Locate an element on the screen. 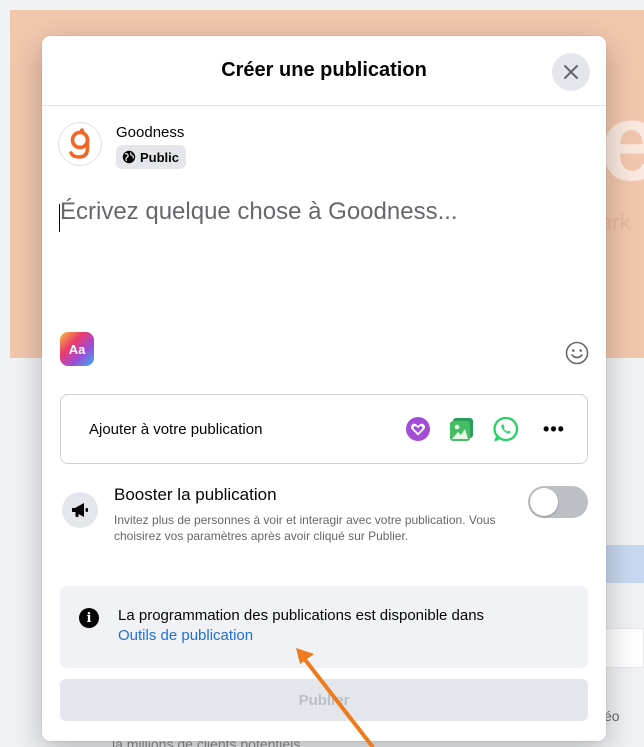 This screenshot has height=747, width=644. post-author: Goodness Public is located at coordinates (122, 145).